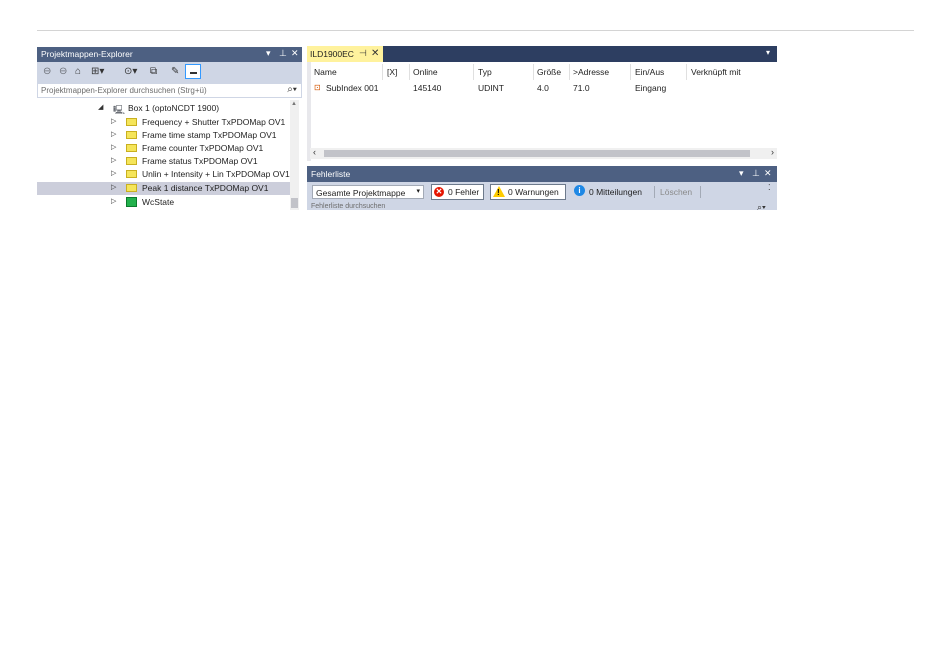  I want to click on column-header-online: Online, so click(425, 72).